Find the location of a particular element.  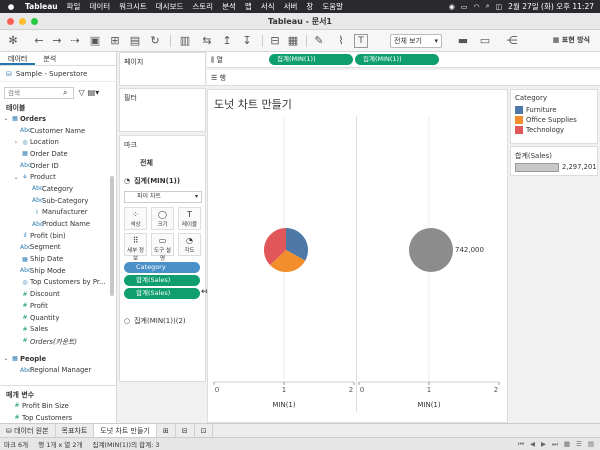

mark-button: ⁘ 색상 is located at coordinates (135, 218).